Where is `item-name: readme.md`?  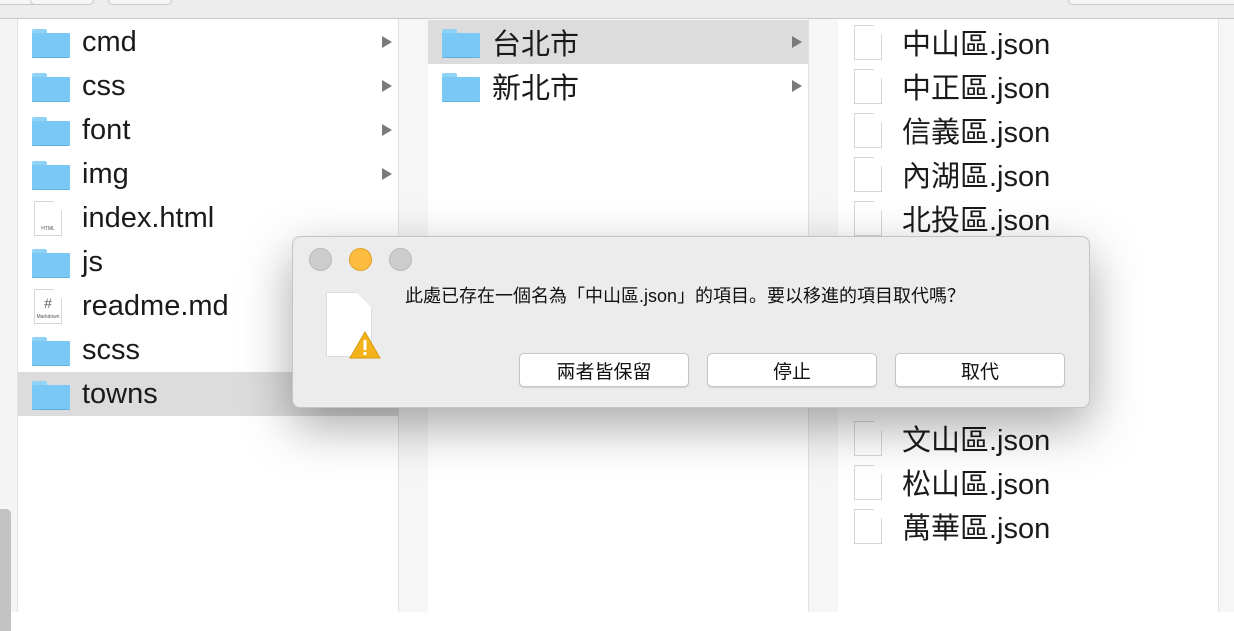
item-name: readme.md is located at coordinates (155, 305).